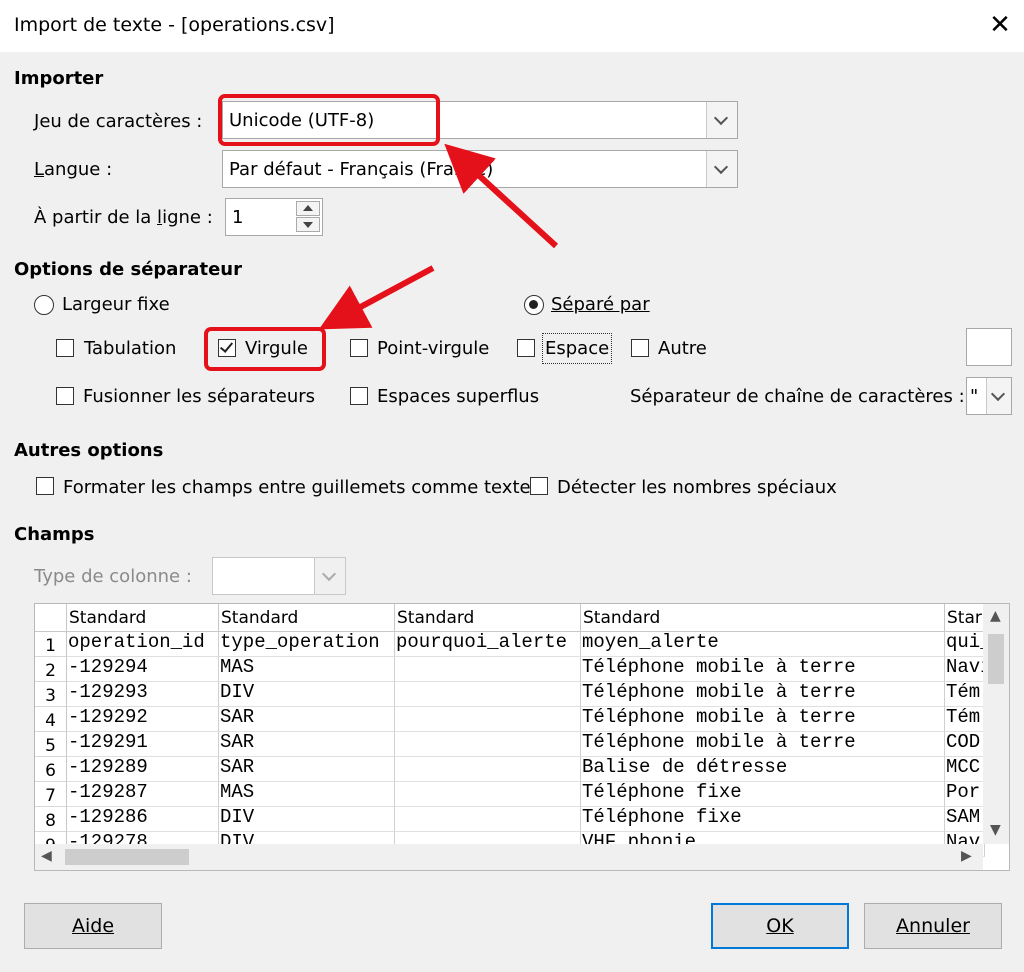 This screenshot has width=1024, height=972. I want to click on arrow-to-charset-icon, so click(501, 196).